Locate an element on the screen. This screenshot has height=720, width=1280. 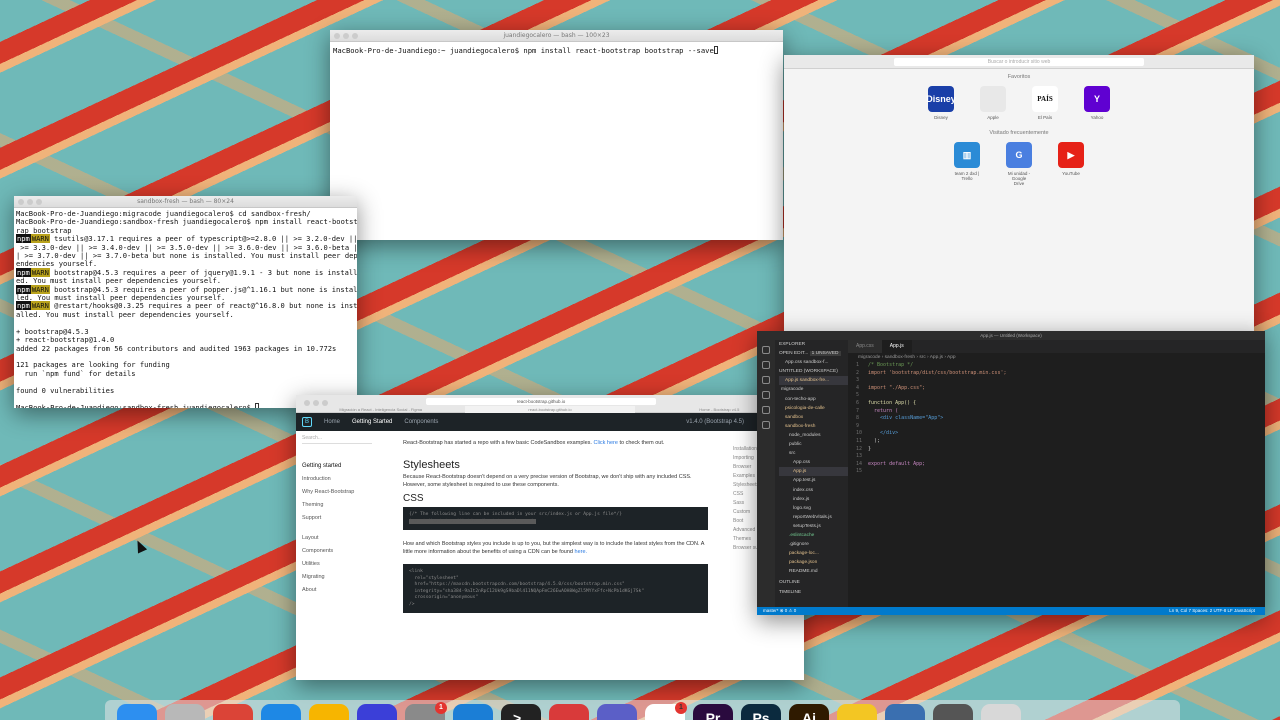
cdn-here-link: here. is located at coordinates (581, 552).